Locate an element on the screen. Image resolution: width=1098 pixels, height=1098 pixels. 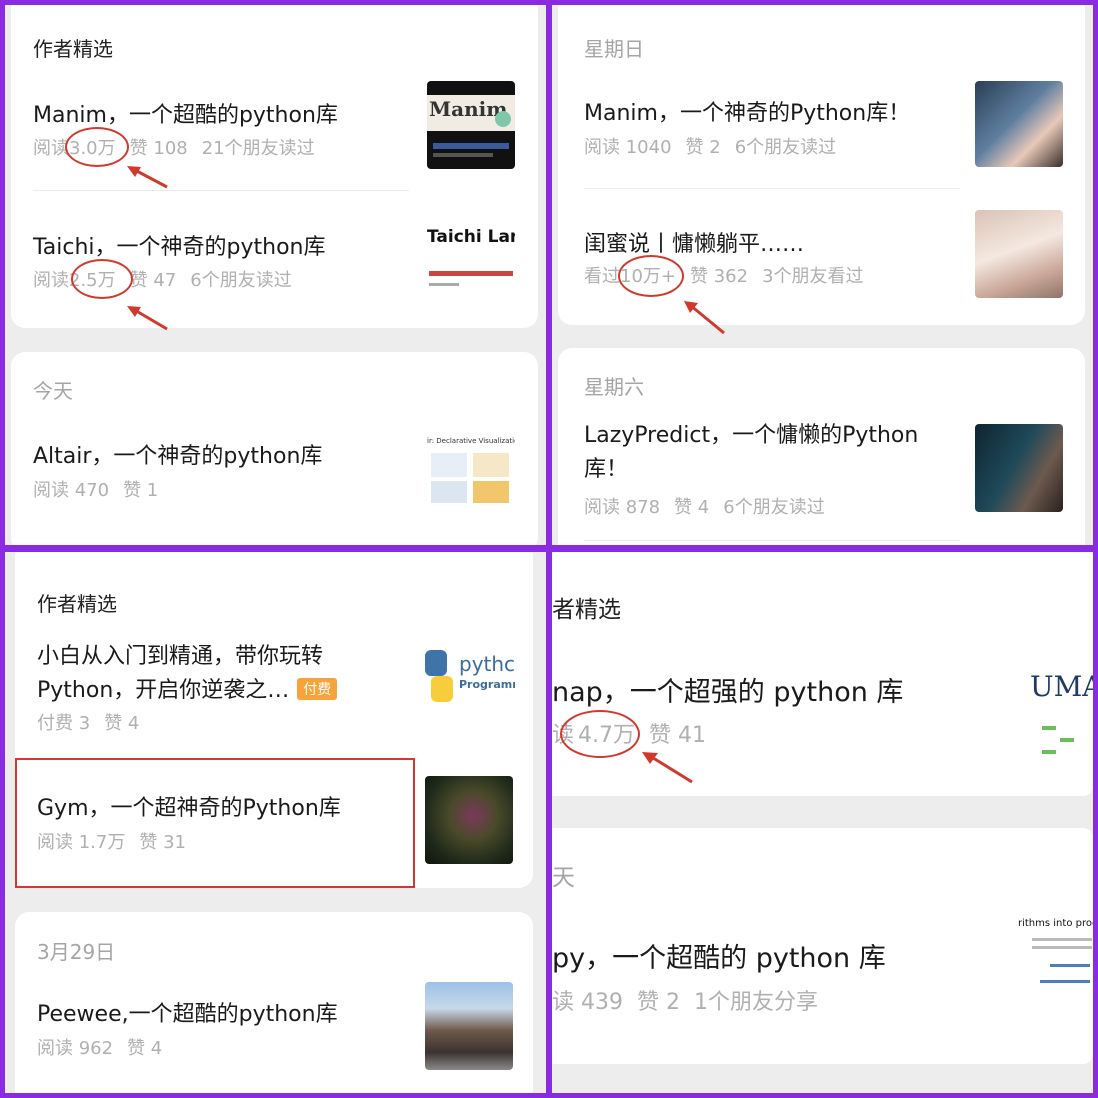
friends-read: 1个朋友分享 is located at coordinates (756, 1002).